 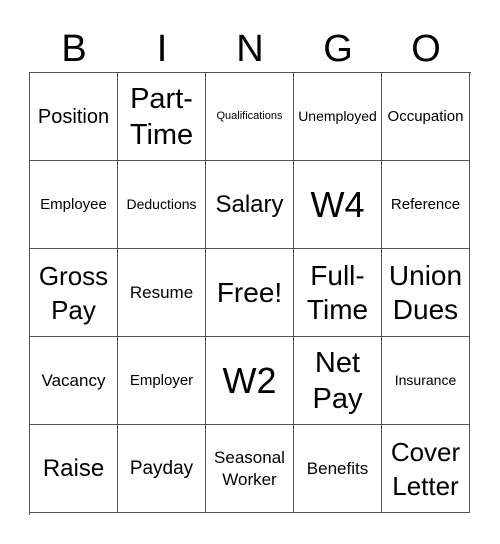 I want to click on free-space-cell: Free!, so click(x=250, y=293).